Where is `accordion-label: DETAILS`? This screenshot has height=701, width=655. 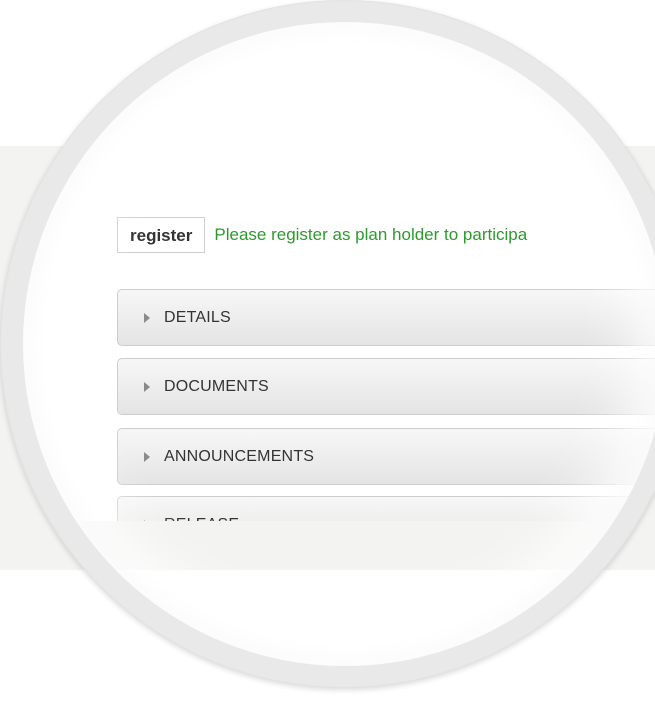 accordion-label: DETAILS is located at coordinates (197, 317).